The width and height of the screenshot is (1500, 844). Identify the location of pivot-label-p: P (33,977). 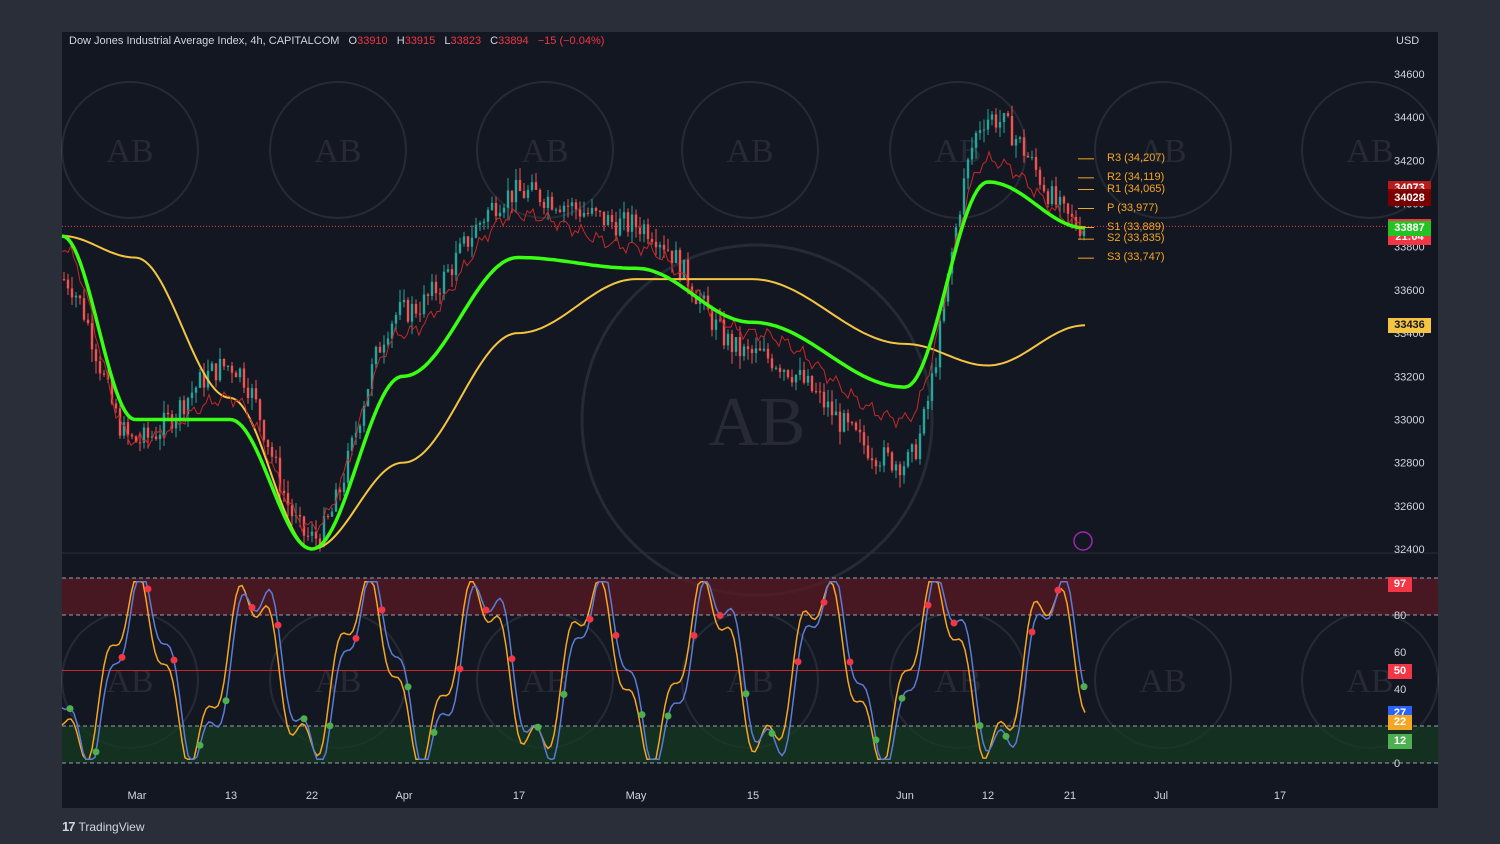
(1133, 207).